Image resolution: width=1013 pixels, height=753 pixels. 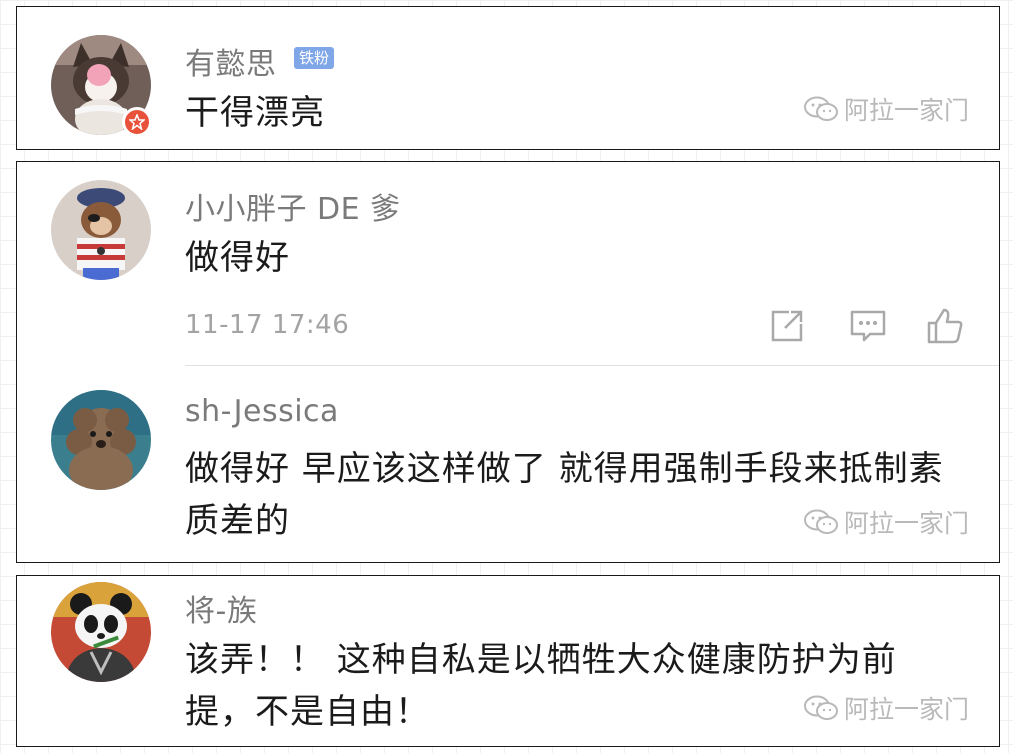 I want to click on comment-icon, so click(x=868, y=326).